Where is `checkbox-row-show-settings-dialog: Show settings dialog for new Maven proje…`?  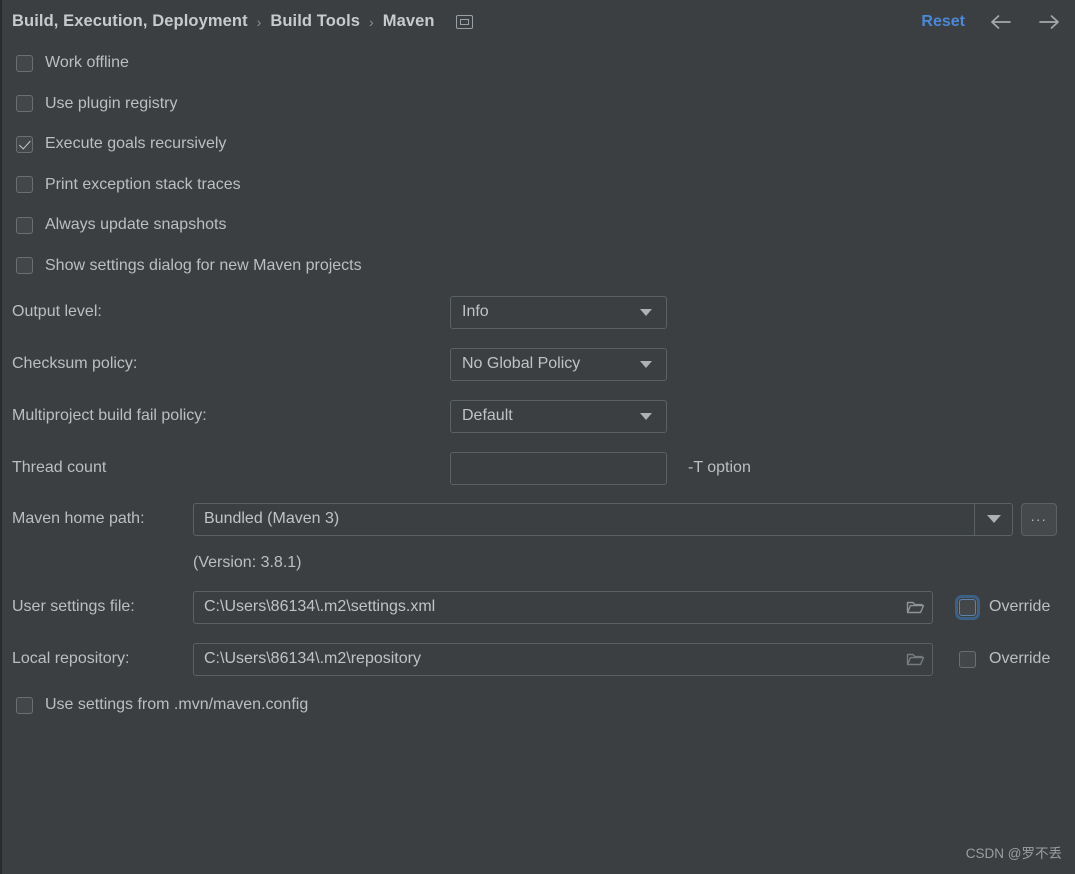
checkbox-row-show-settings-dialog: Show settings dialog for new Maven proje… is located at coordinates (538, 266).